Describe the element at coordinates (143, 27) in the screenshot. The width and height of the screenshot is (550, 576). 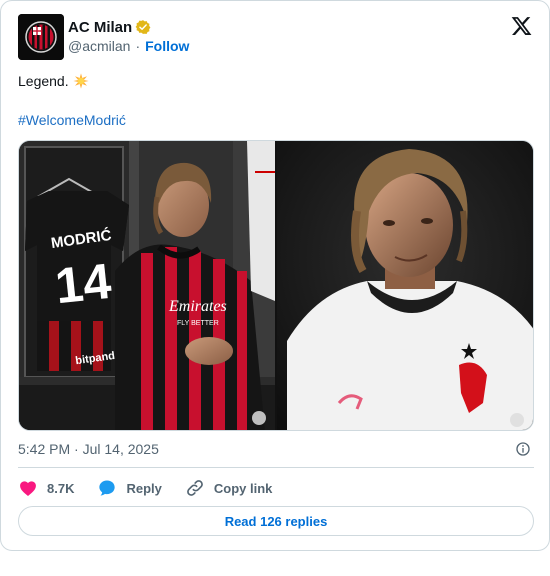
I see `verified-badge-icon` at that location.